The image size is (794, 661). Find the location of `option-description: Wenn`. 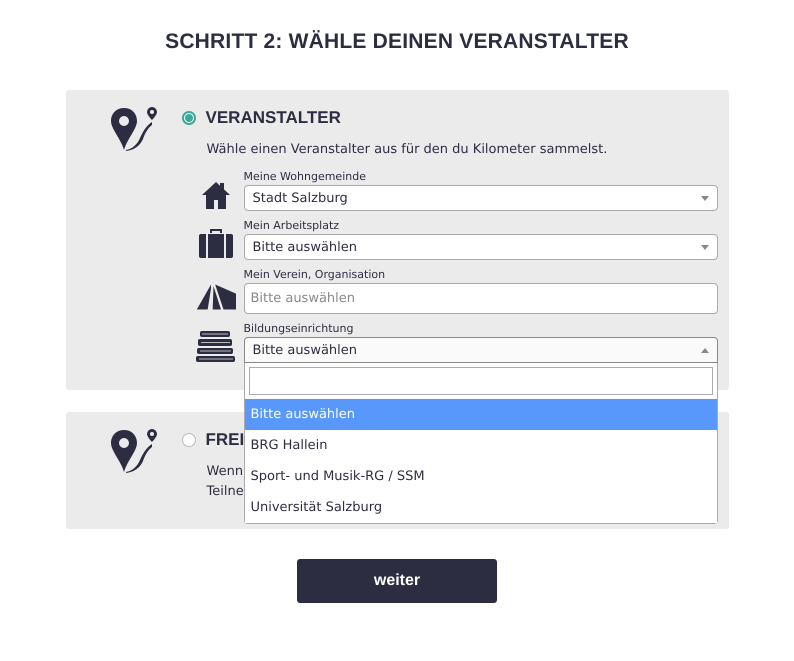

option-description: Wenn is located at coordinates (225, 472).